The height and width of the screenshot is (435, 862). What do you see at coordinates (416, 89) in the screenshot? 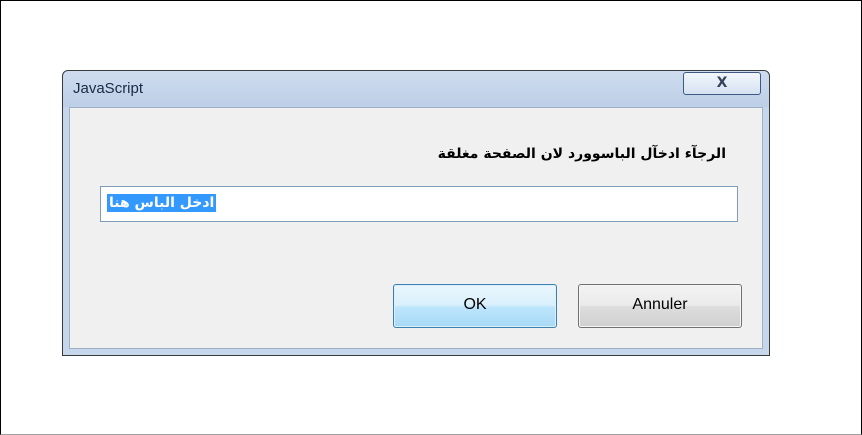
I see `dialog-titlebar: JavaScript X` at bounding box center [416, 89].